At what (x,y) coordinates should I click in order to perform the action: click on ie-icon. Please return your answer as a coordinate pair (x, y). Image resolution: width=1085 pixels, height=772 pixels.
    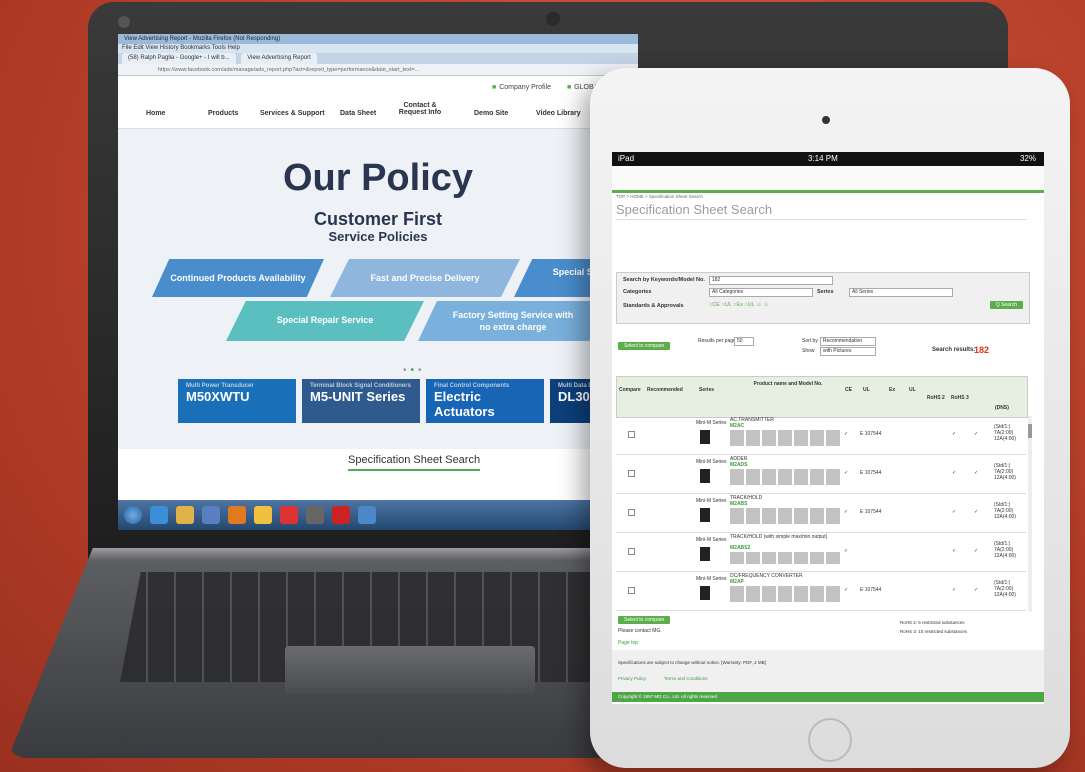
    Looking at the image, I should click on (159, 515).